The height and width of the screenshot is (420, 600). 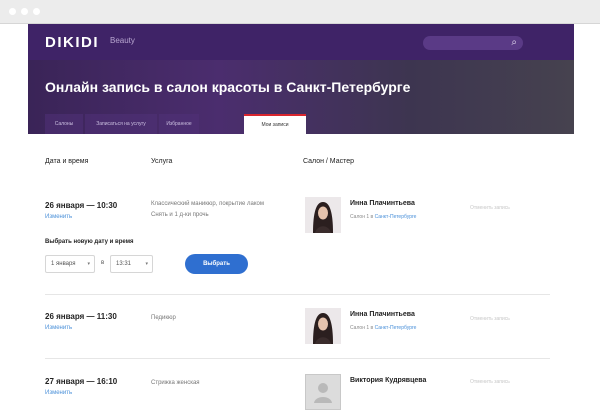 What do you see at coordinates (328, 161) in the screenshot?
I see `column-header-master: Салон / Мастер` at bounding box center [328, 161].